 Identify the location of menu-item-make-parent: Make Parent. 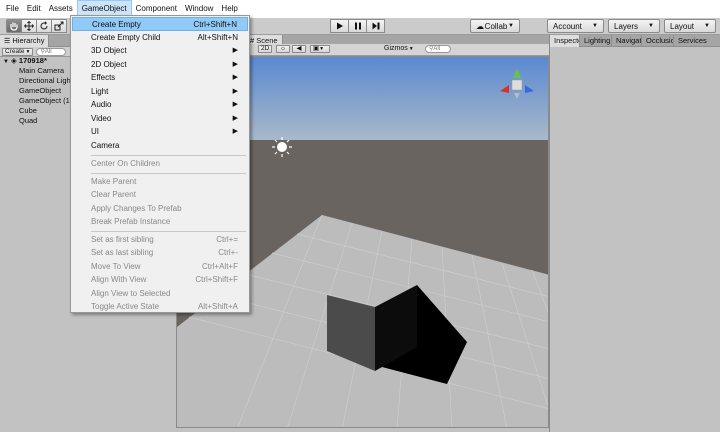
(114, 181).